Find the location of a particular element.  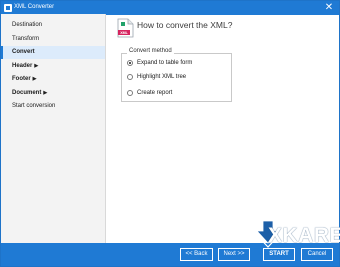

sidebar-item-document: Document ▶ is located at coordinates (53, 93).